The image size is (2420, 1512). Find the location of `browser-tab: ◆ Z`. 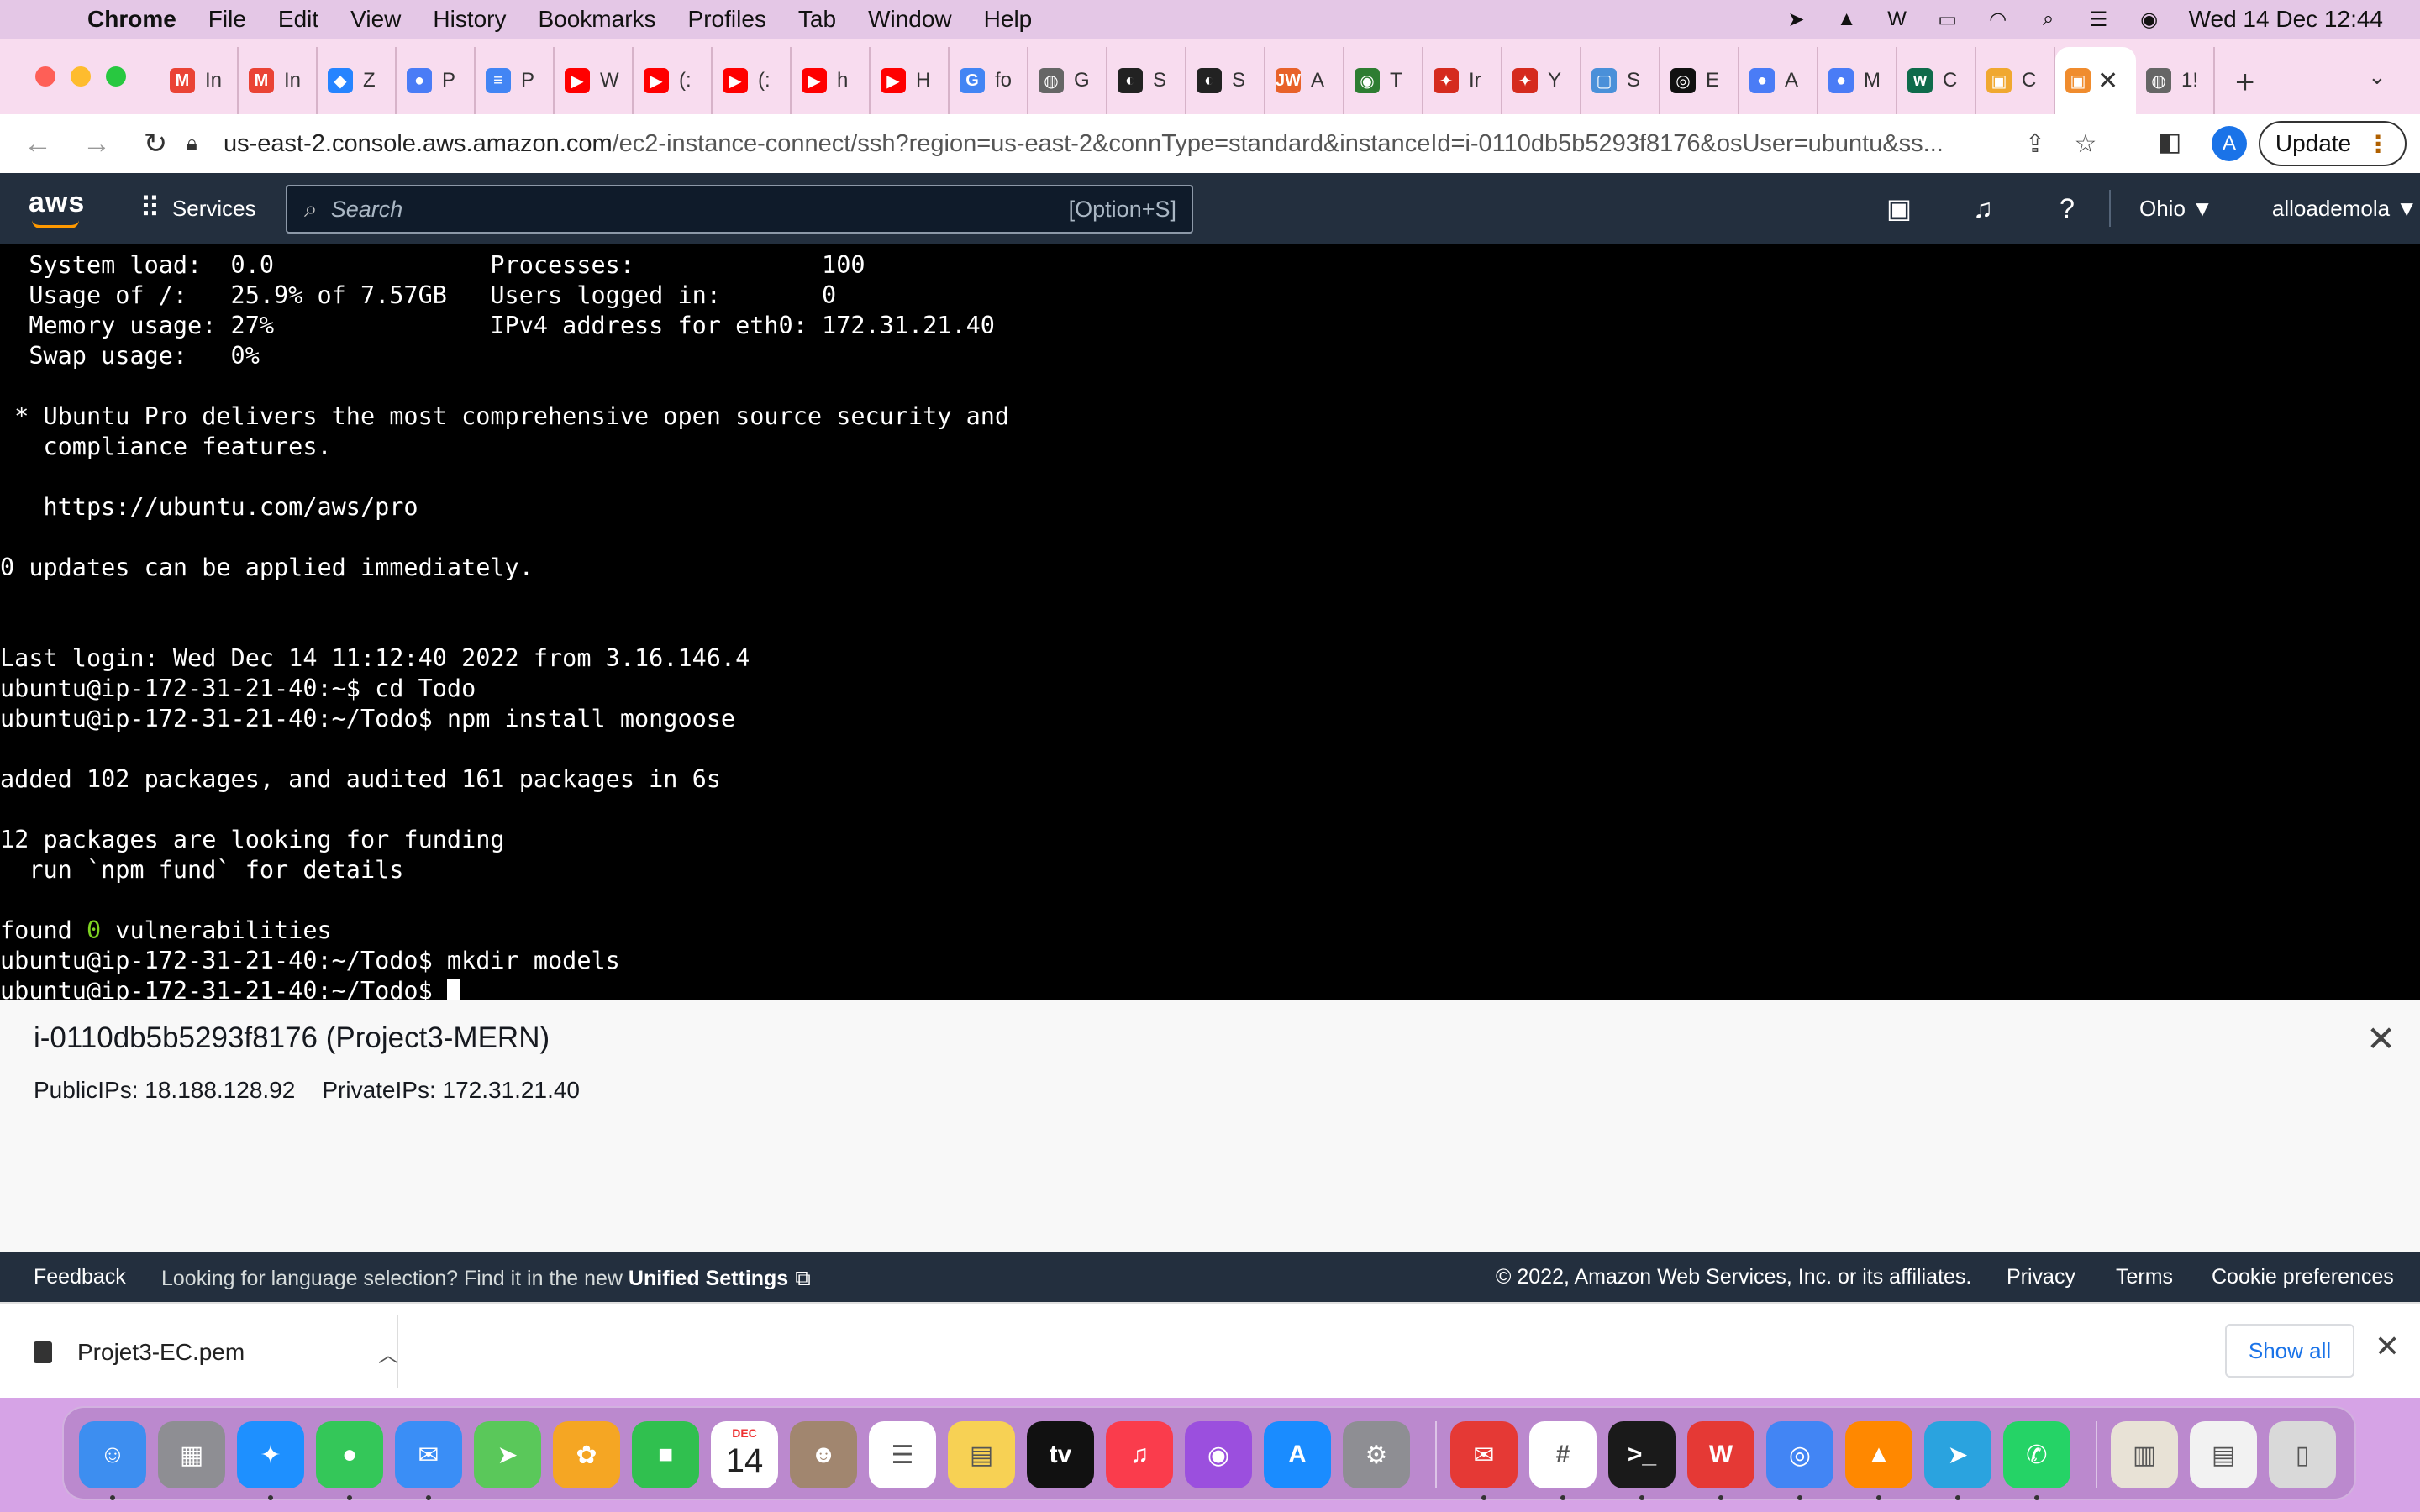

browser-tab: ◆ Z is located at coordinates (357, 80).